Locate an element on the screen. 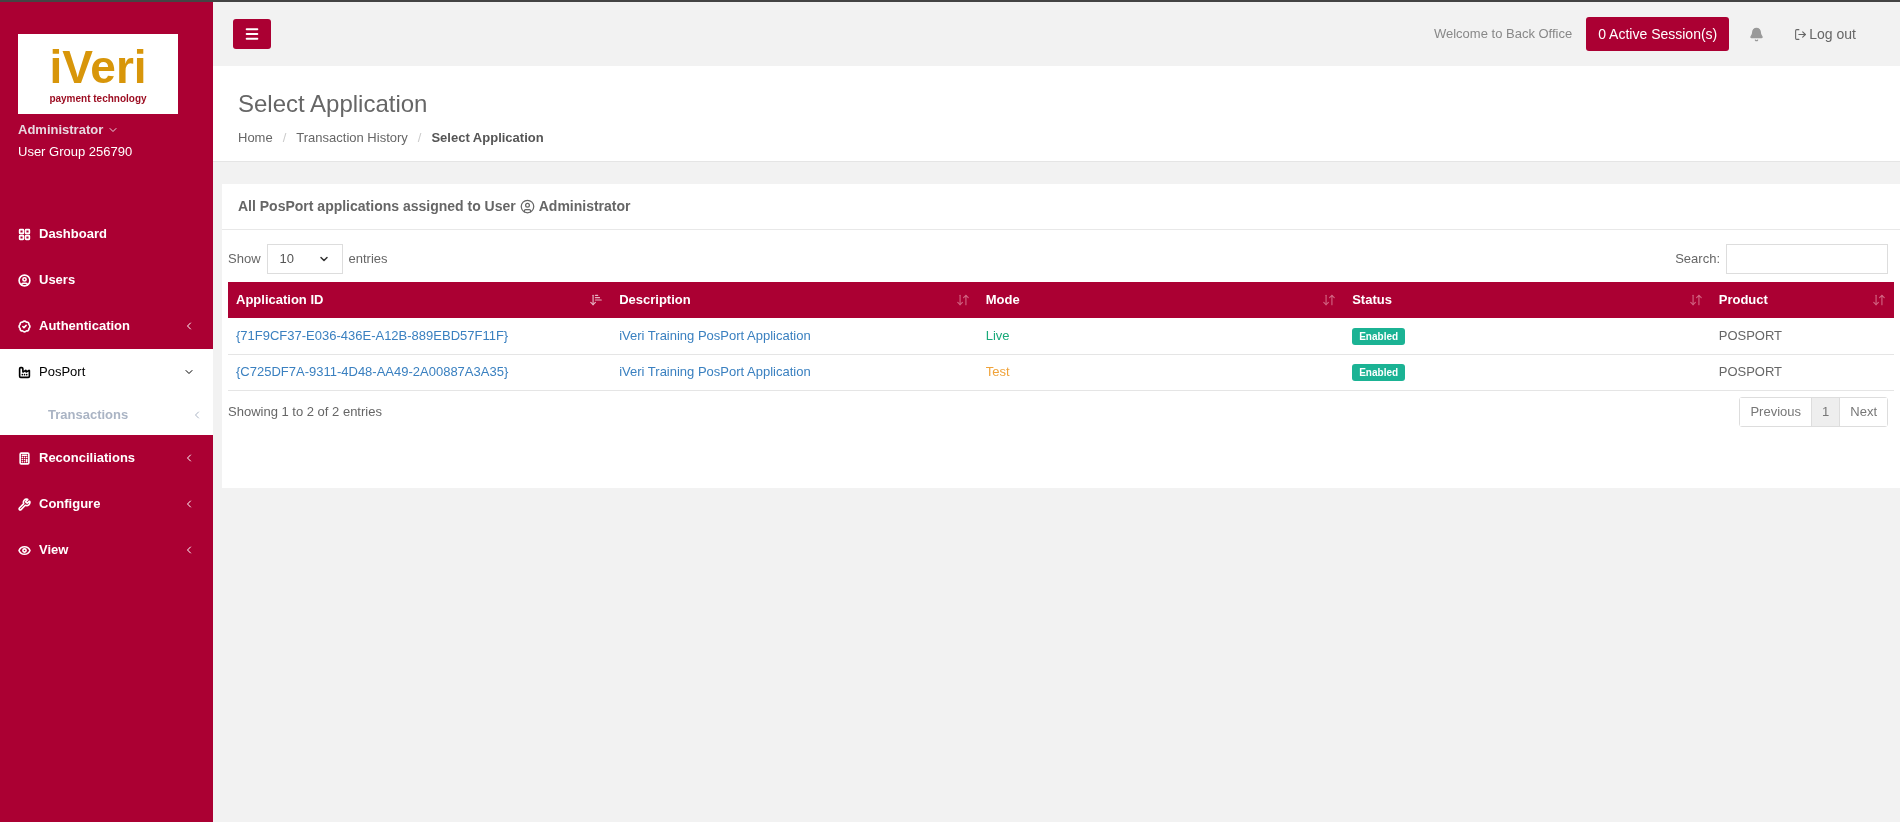  search-label: Search: is located at coordinates (1697, 259).